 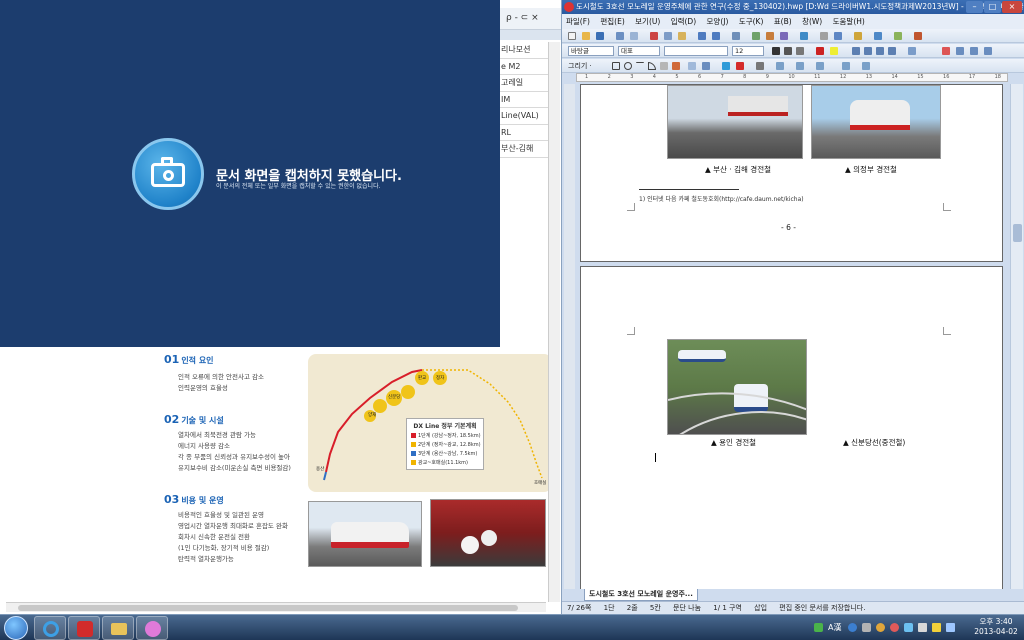 I want to click on justify-icon, so click(x=892, y=51).